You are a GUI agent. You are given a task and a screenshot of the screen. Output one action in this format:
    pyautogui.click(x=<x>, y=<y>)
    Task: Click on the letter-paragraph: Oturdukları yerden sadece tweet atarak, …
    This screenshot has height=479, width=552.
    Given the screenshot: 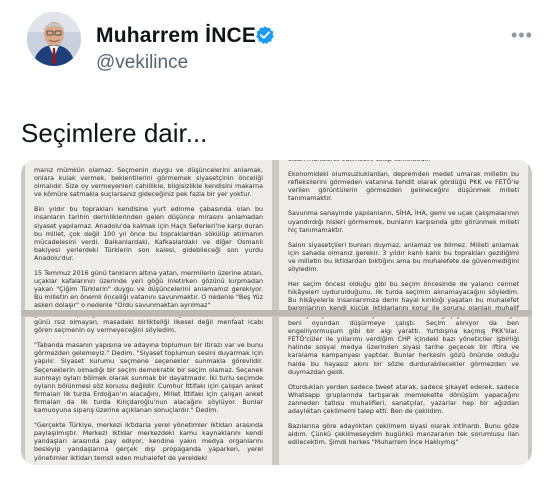 What is the action you would take?
    pyautogui.click(x=403, y=399)
    